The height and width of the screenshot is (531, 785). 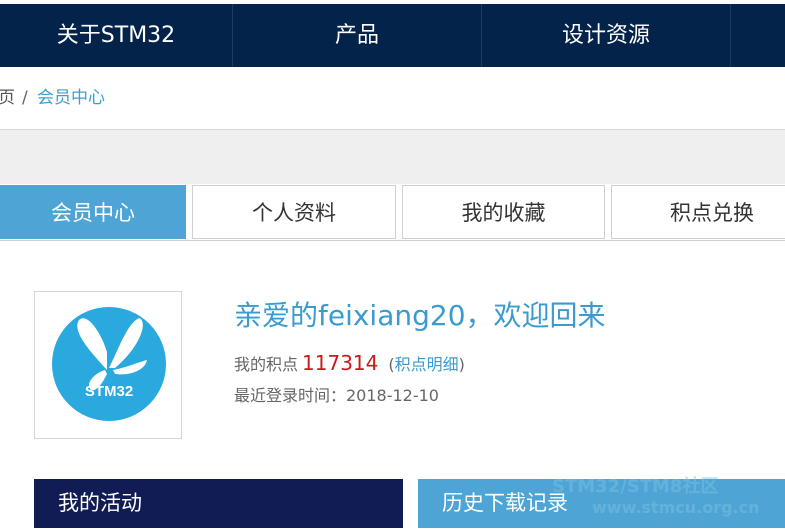 I want to click on welcome-message: 亲爱的feixiang20，欢迎回来, so click(x=420, y=315).